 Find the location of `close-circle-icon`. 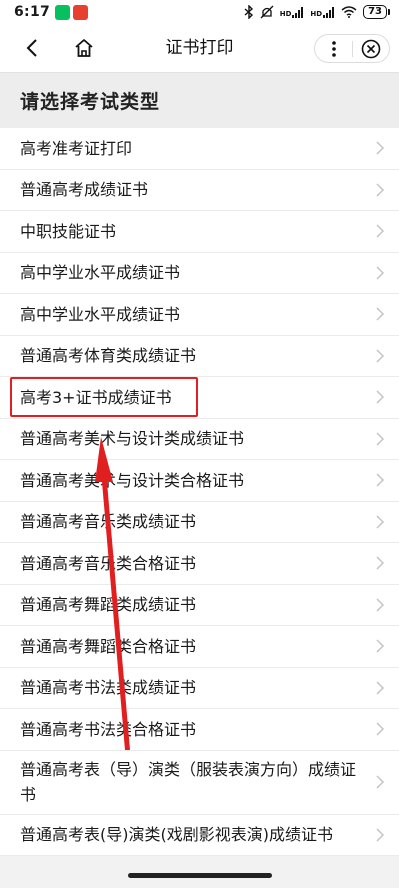

close-circle-icon is located at coordinates (371, 48).